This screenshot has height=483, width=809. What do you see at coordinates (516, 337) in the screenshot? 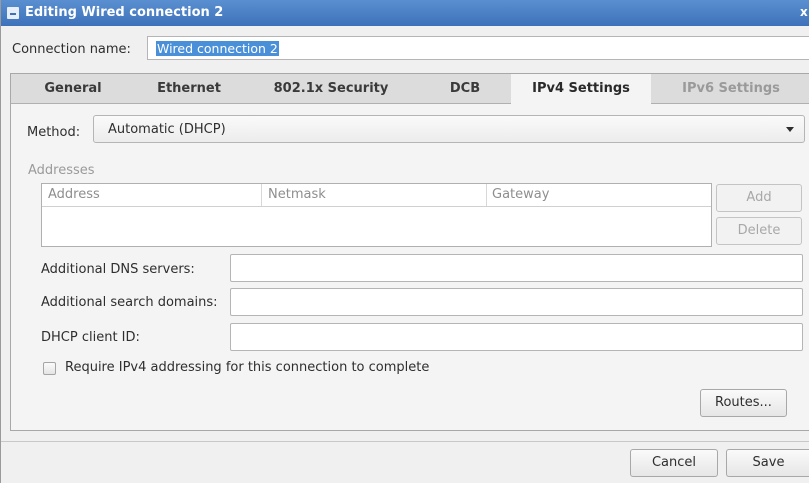
I see `dhcp-client-id-input` at bounding box center [516, 337].